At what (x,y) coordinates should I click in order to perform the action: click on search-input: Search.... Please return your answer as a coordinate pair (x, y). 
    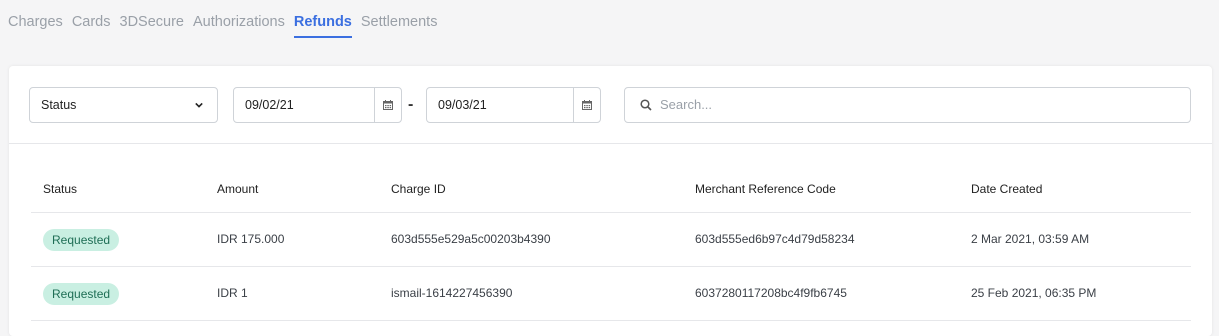
    Looking at the image, I should click on (907, 105).